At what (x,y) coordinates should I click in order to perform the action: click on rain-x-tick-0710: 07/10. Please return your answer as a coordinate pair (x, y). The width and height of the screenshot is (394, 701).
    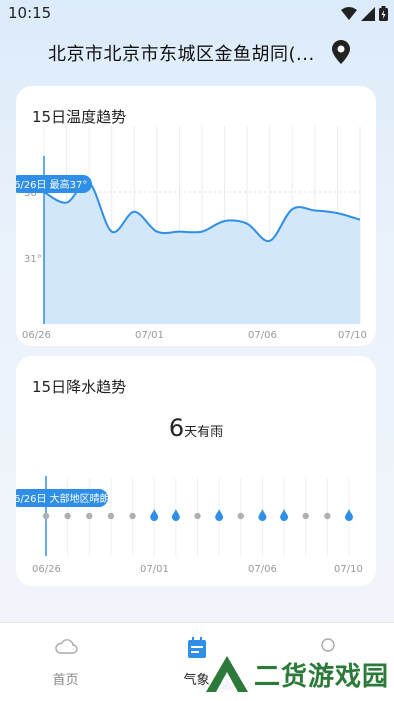
    Looking at the image, I should click on (348, 569).